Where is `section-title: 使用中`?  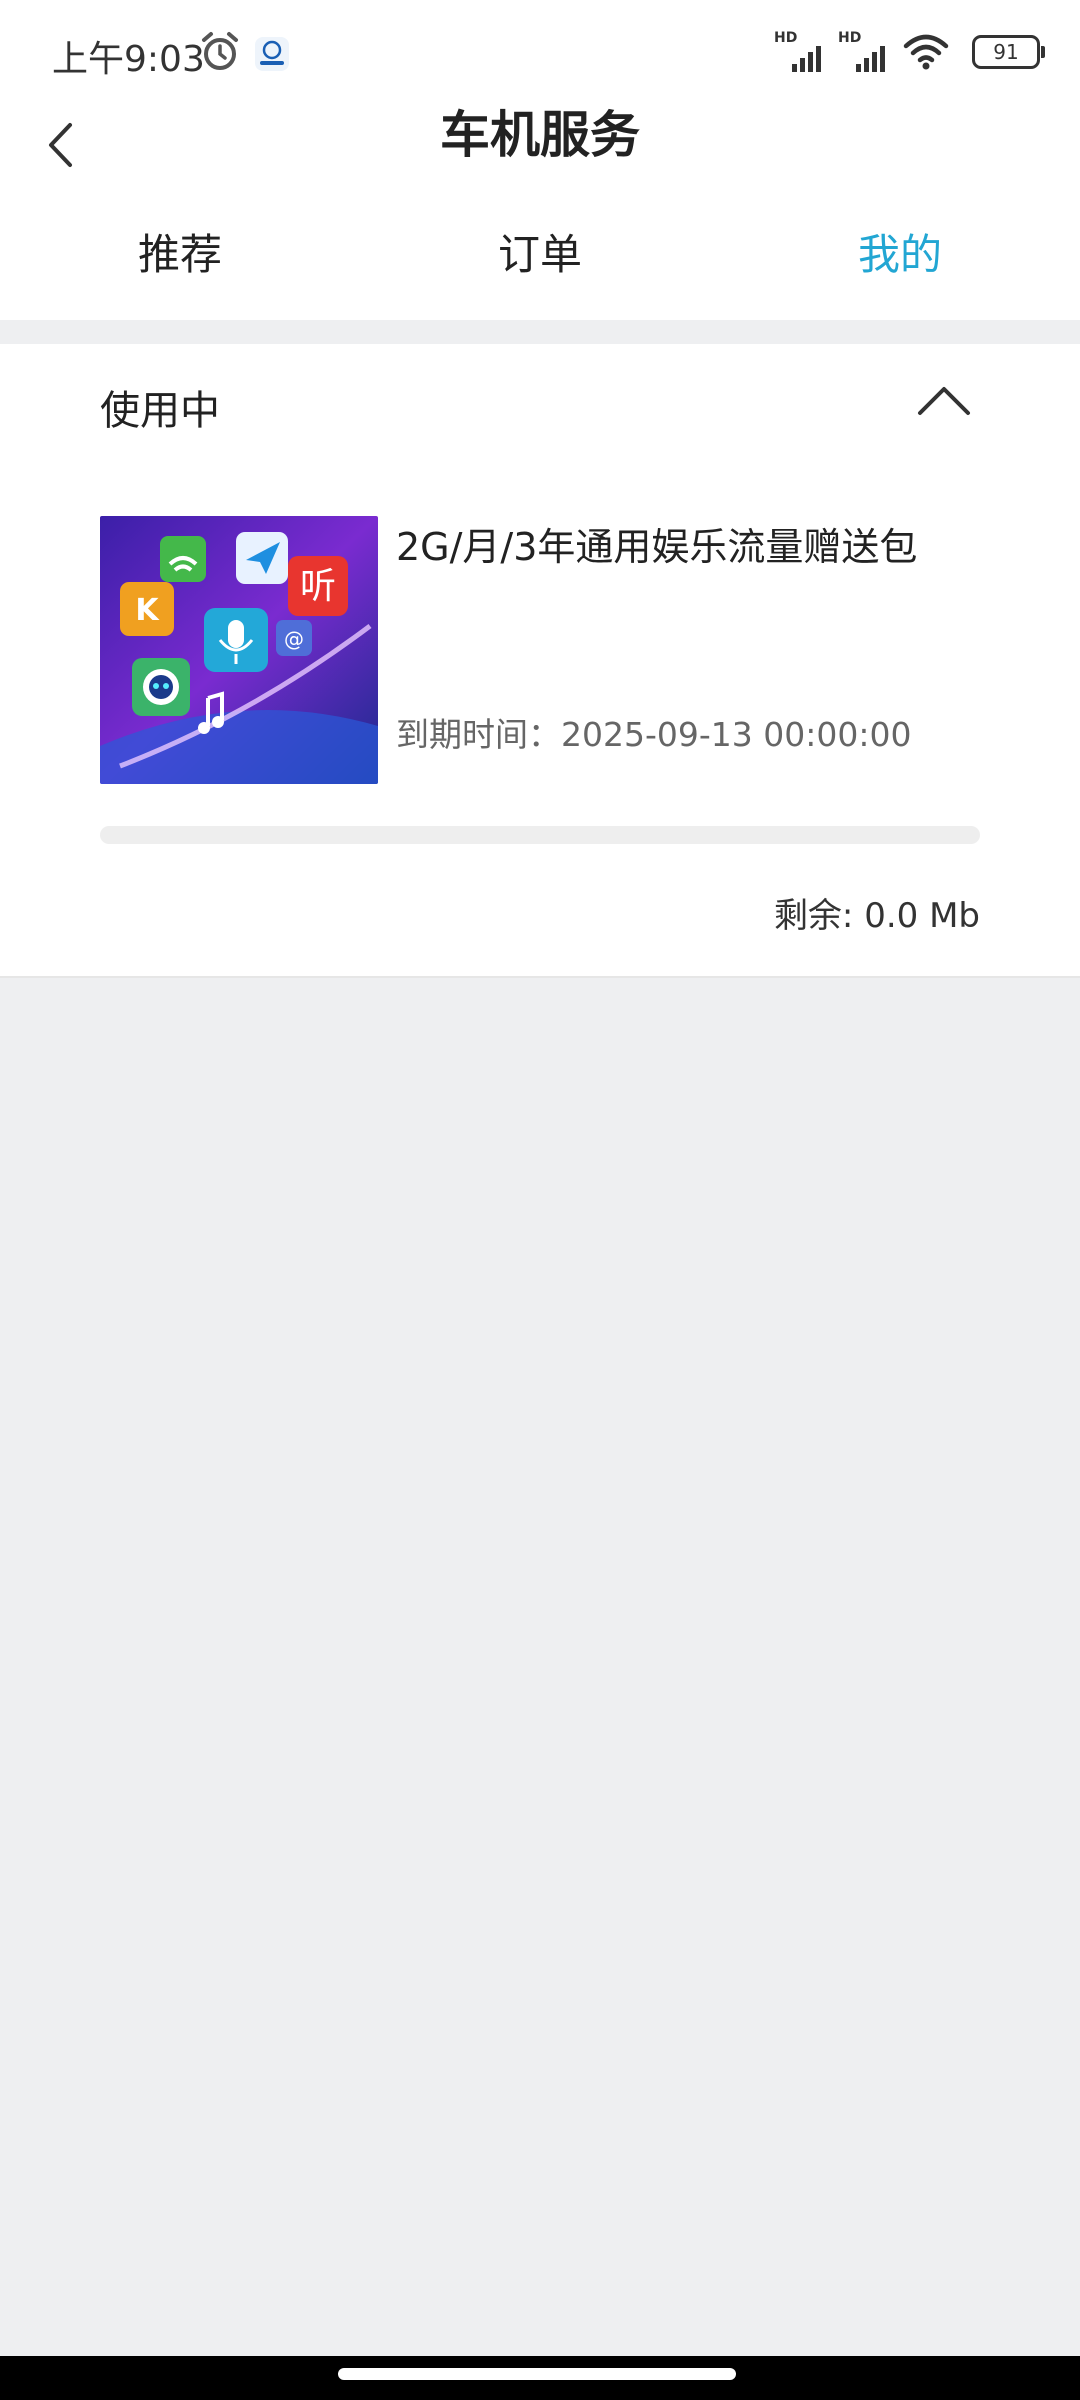 section-title: 使用中 is located at coordinates (160, 411).